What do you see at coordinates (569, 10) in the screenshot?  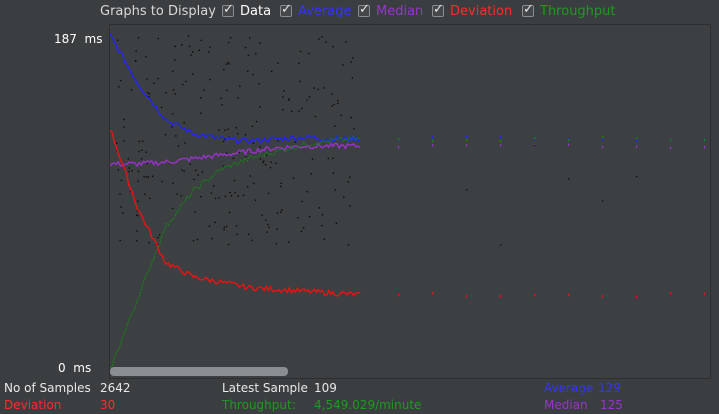 I see `checkbox-throughput: Throughput` at bounding box center [569, 10].